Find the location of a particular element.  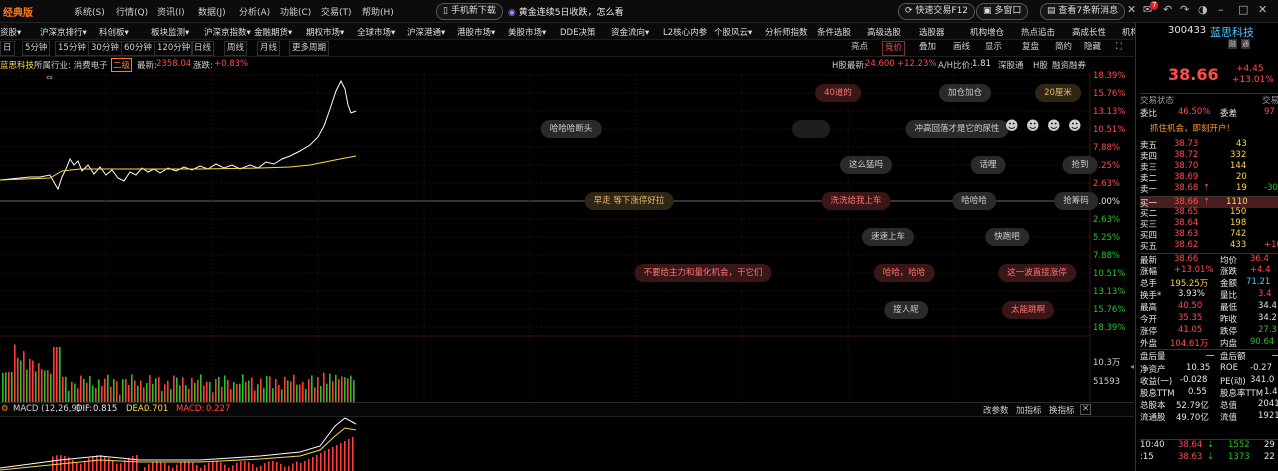

menu-data: 数据(J) is located at coordinates (212, 11).